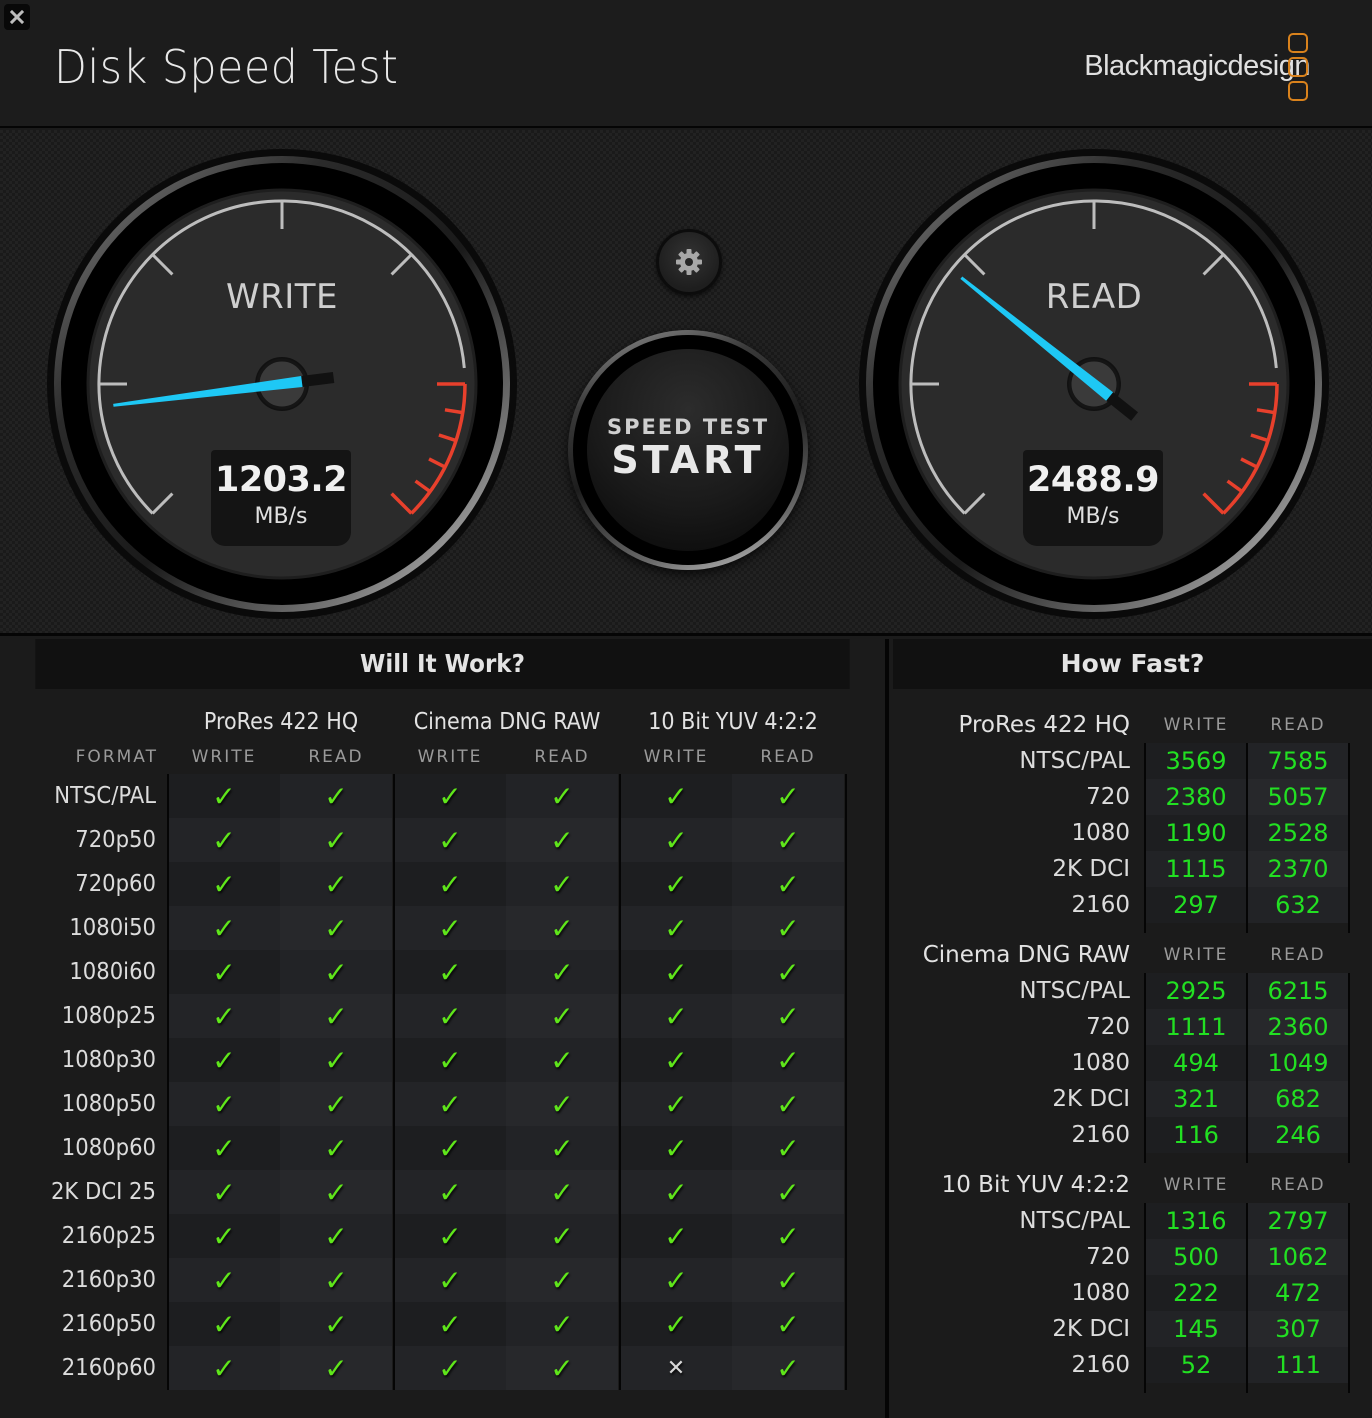  Describe the element at coordinates (442, 664) in the screenshot. I see `will-it-work-title: Will It Work?` at that location.